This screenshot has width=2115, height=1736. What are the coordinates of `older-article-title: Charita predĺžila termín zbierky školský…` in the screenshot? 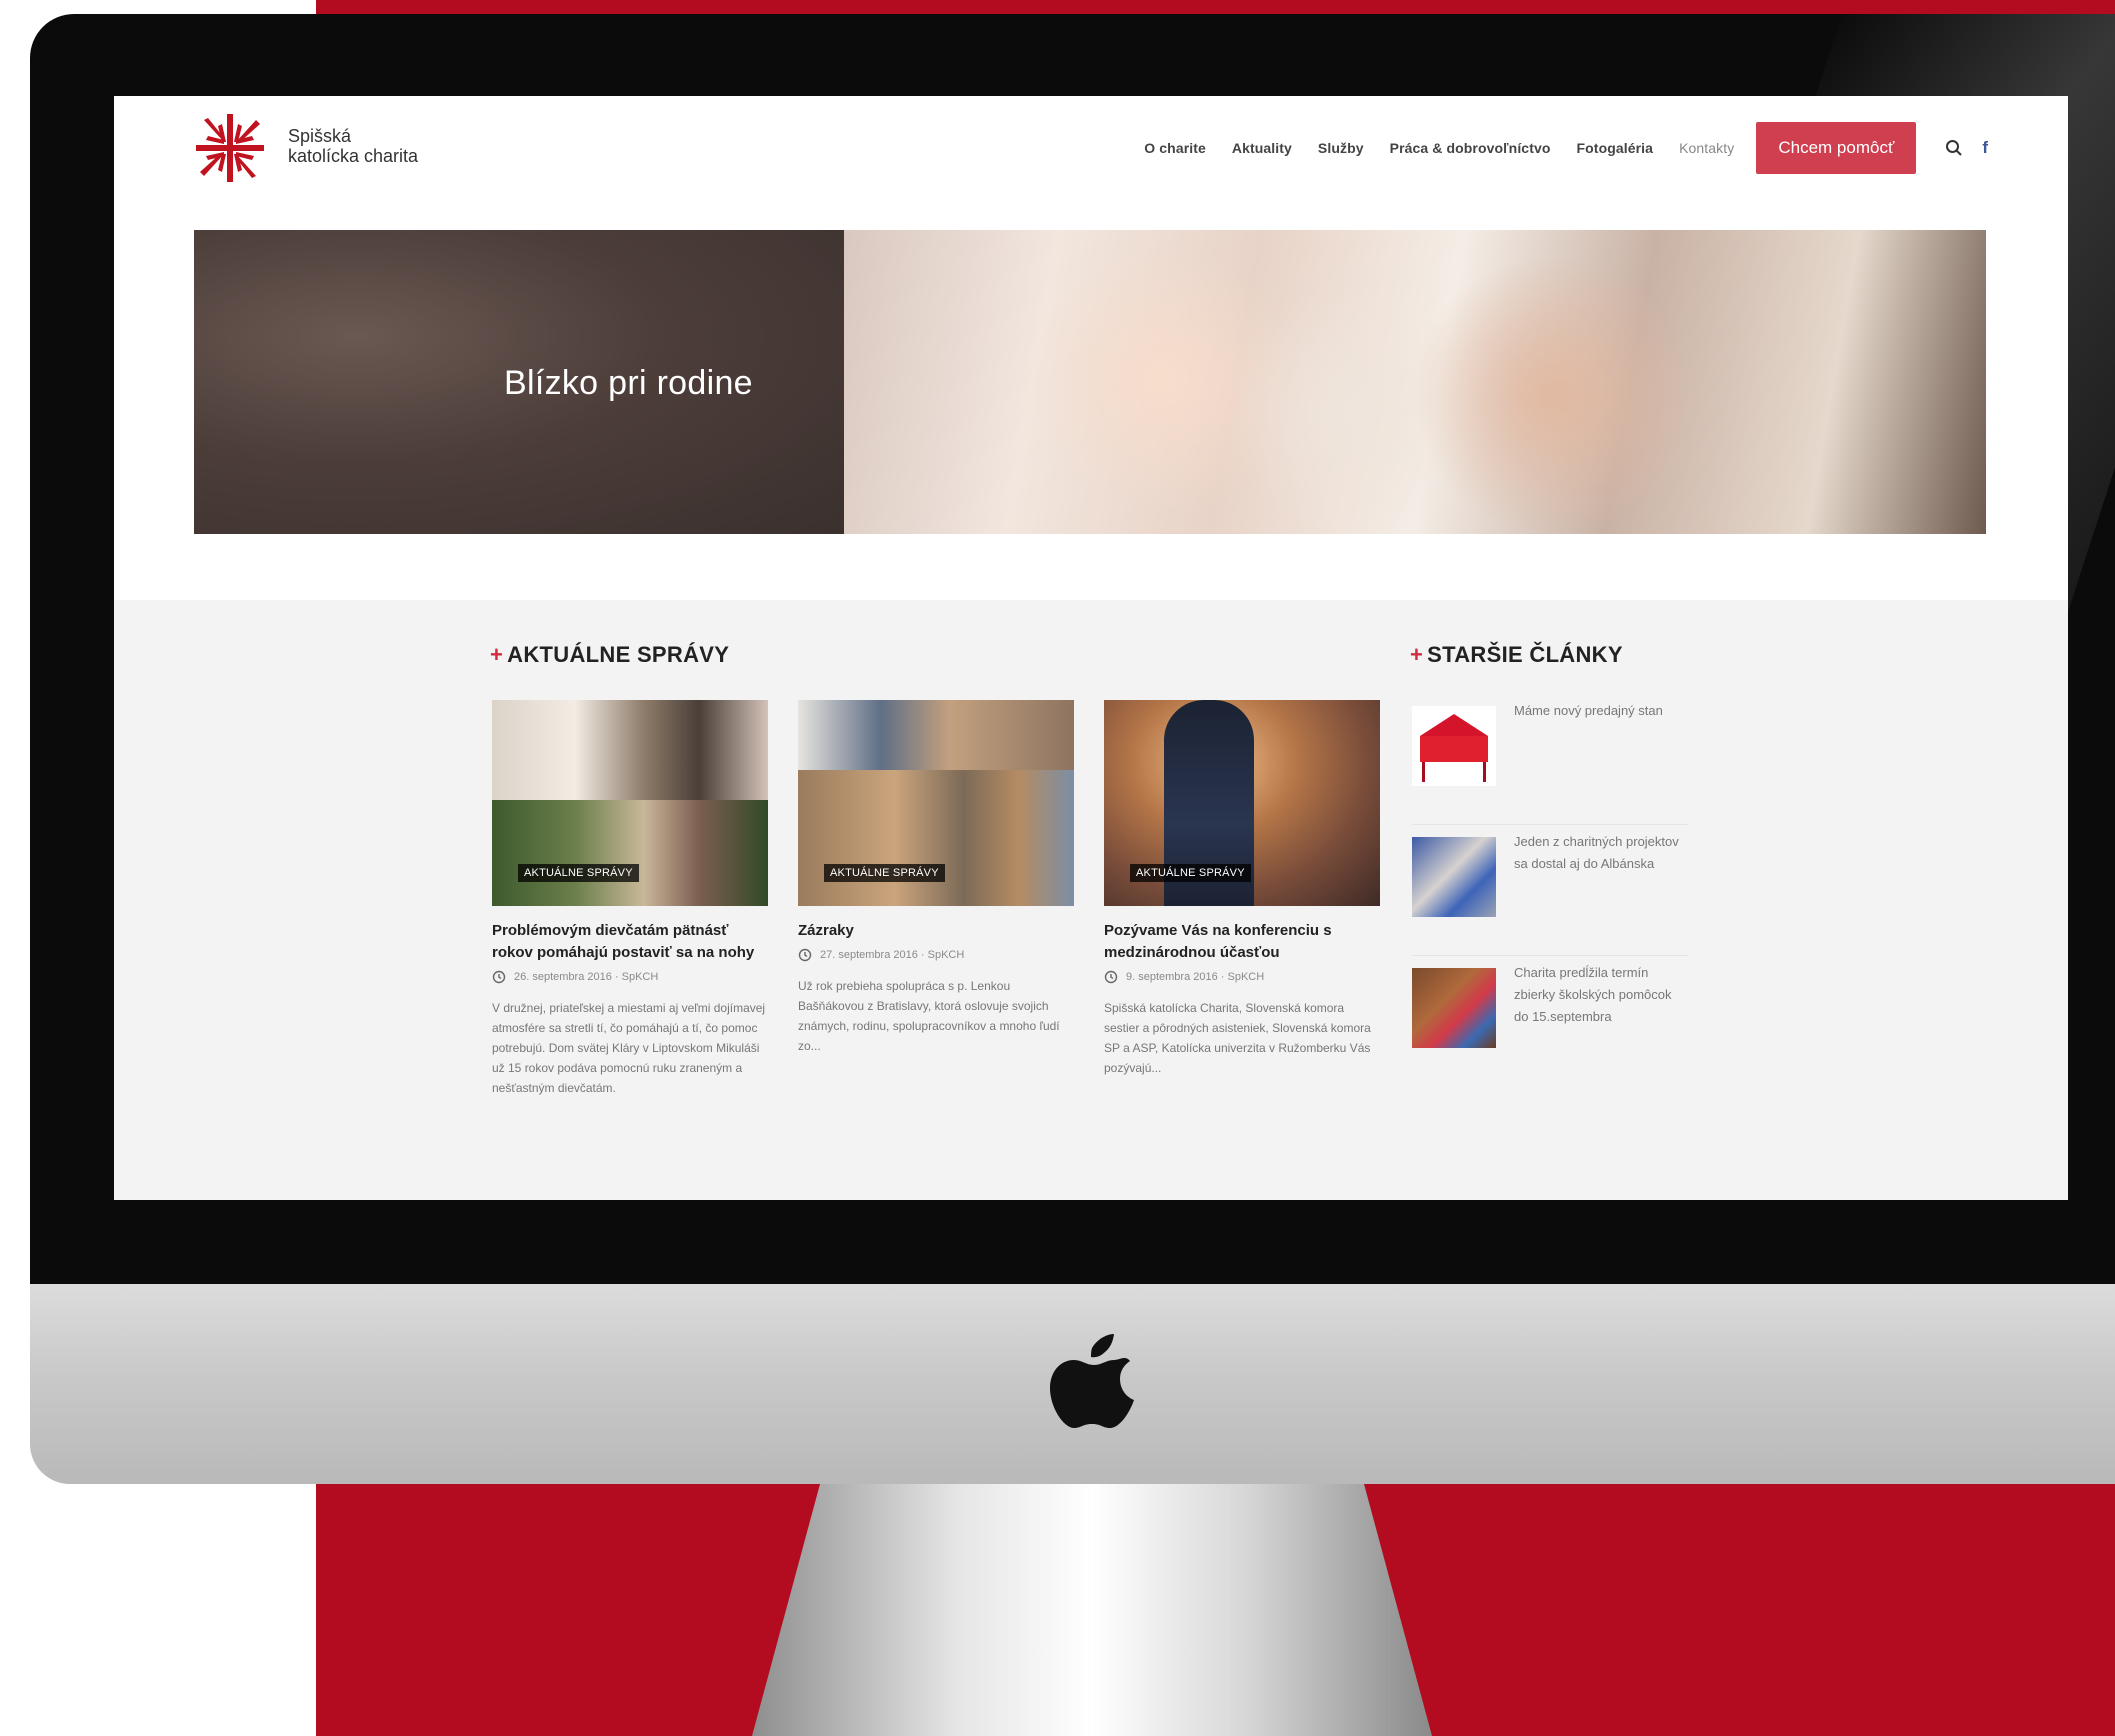 It's located at (1599, 995).